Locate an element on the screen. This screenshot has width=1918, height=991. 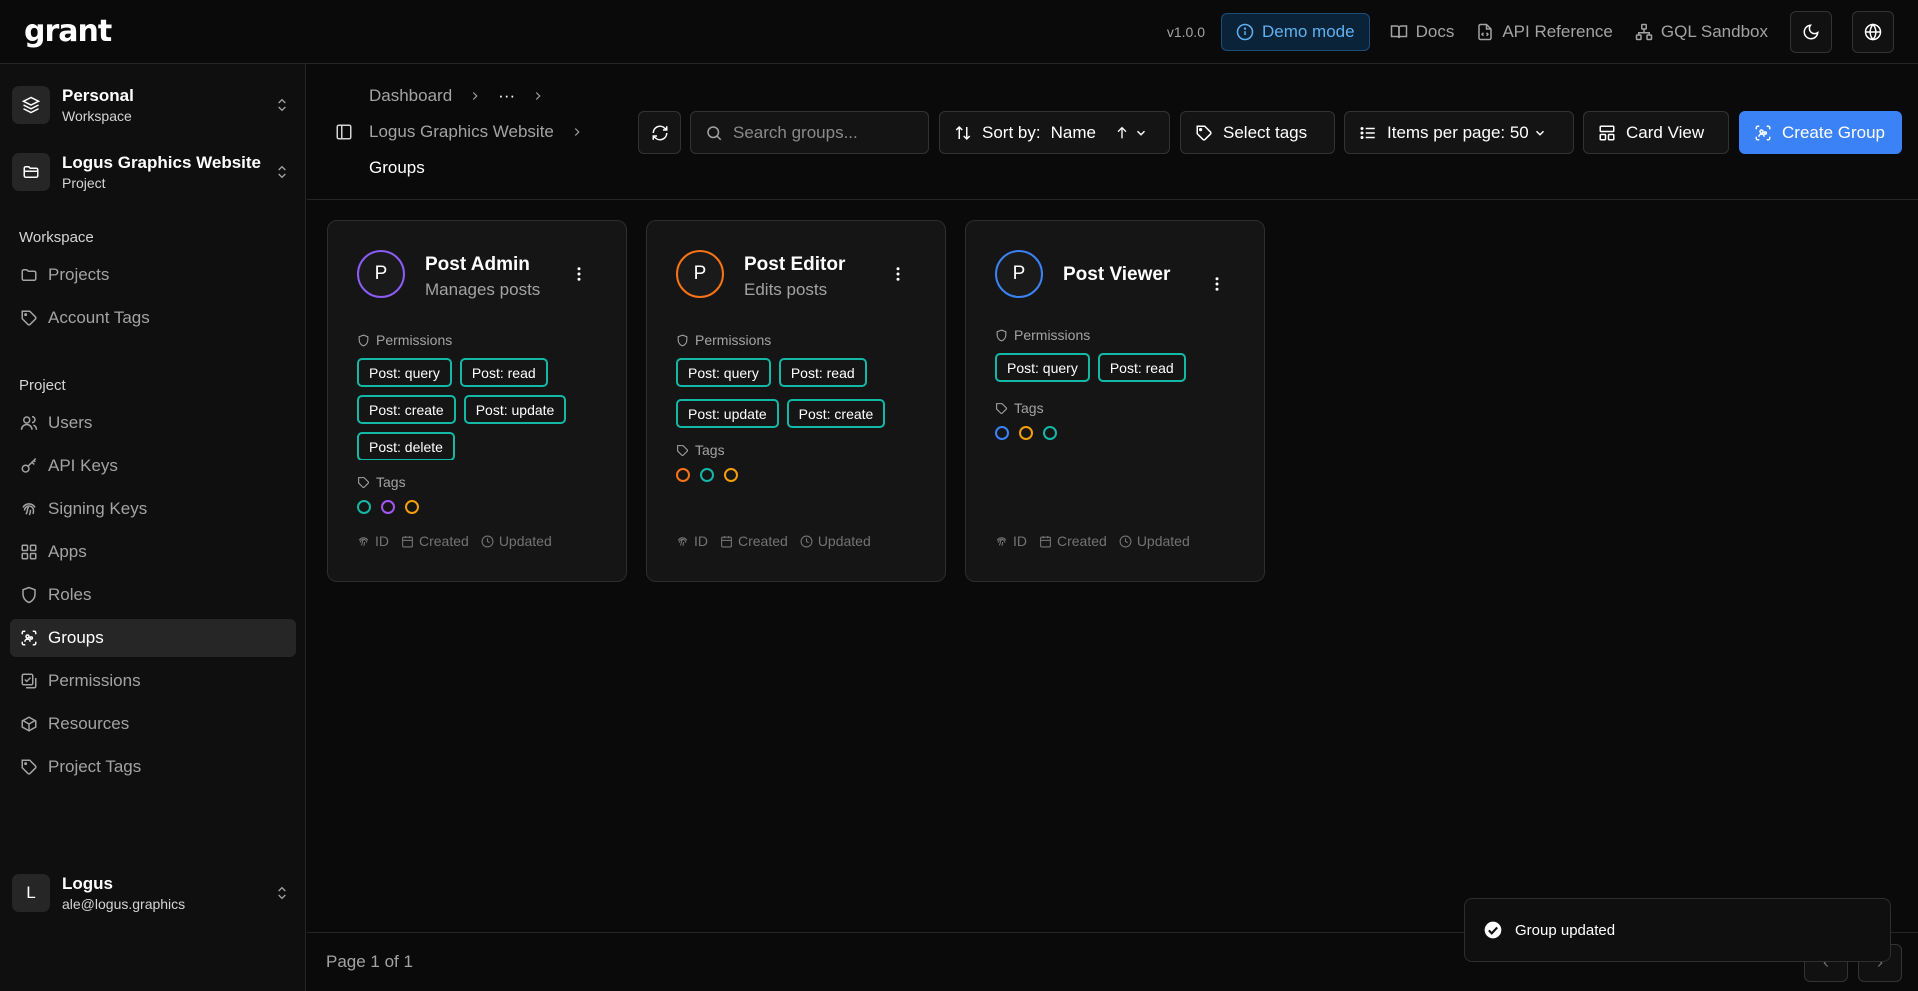
refresh-icon is located at coordinates (660, 133).